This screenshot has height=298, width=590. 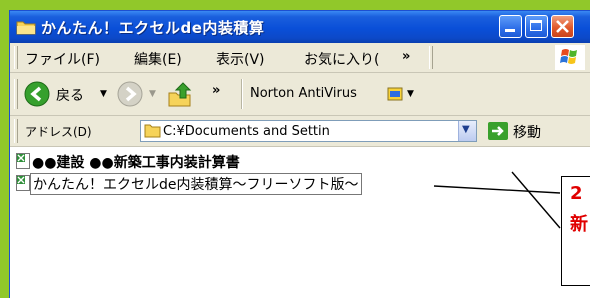 I want to click on callout-leader-lines, so click(x=497, y=200).